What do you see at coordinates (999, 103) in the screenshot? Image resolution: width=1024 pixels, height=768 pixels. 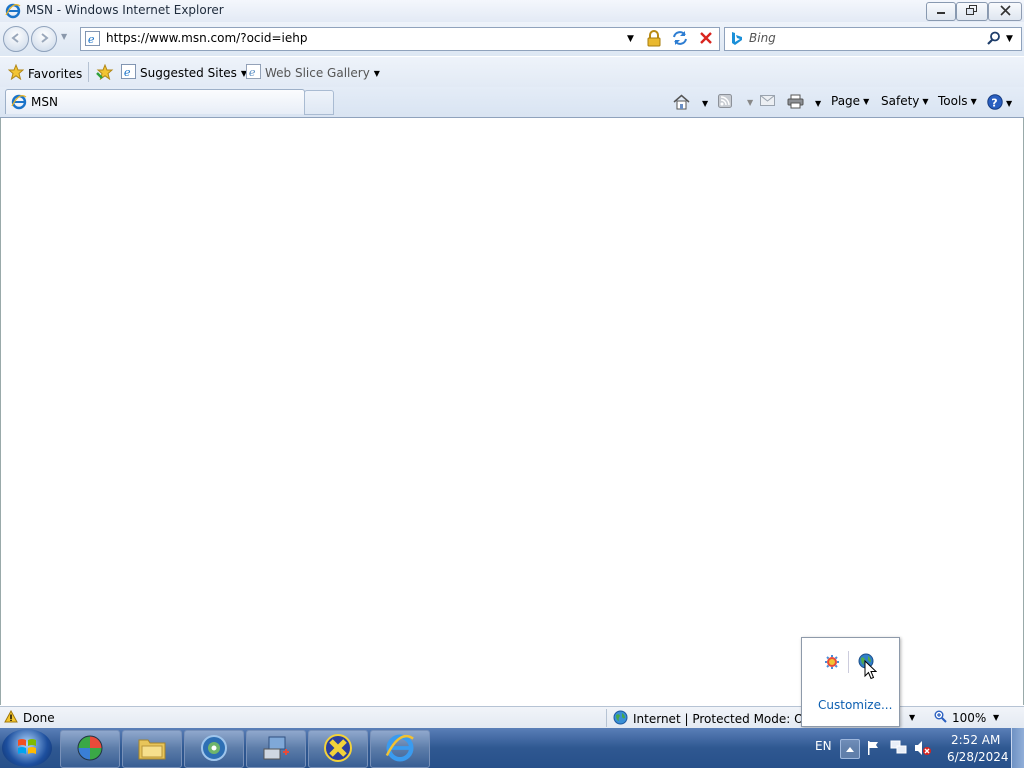 I see `help-button: ? ▼` at bounding box center [999, 103].